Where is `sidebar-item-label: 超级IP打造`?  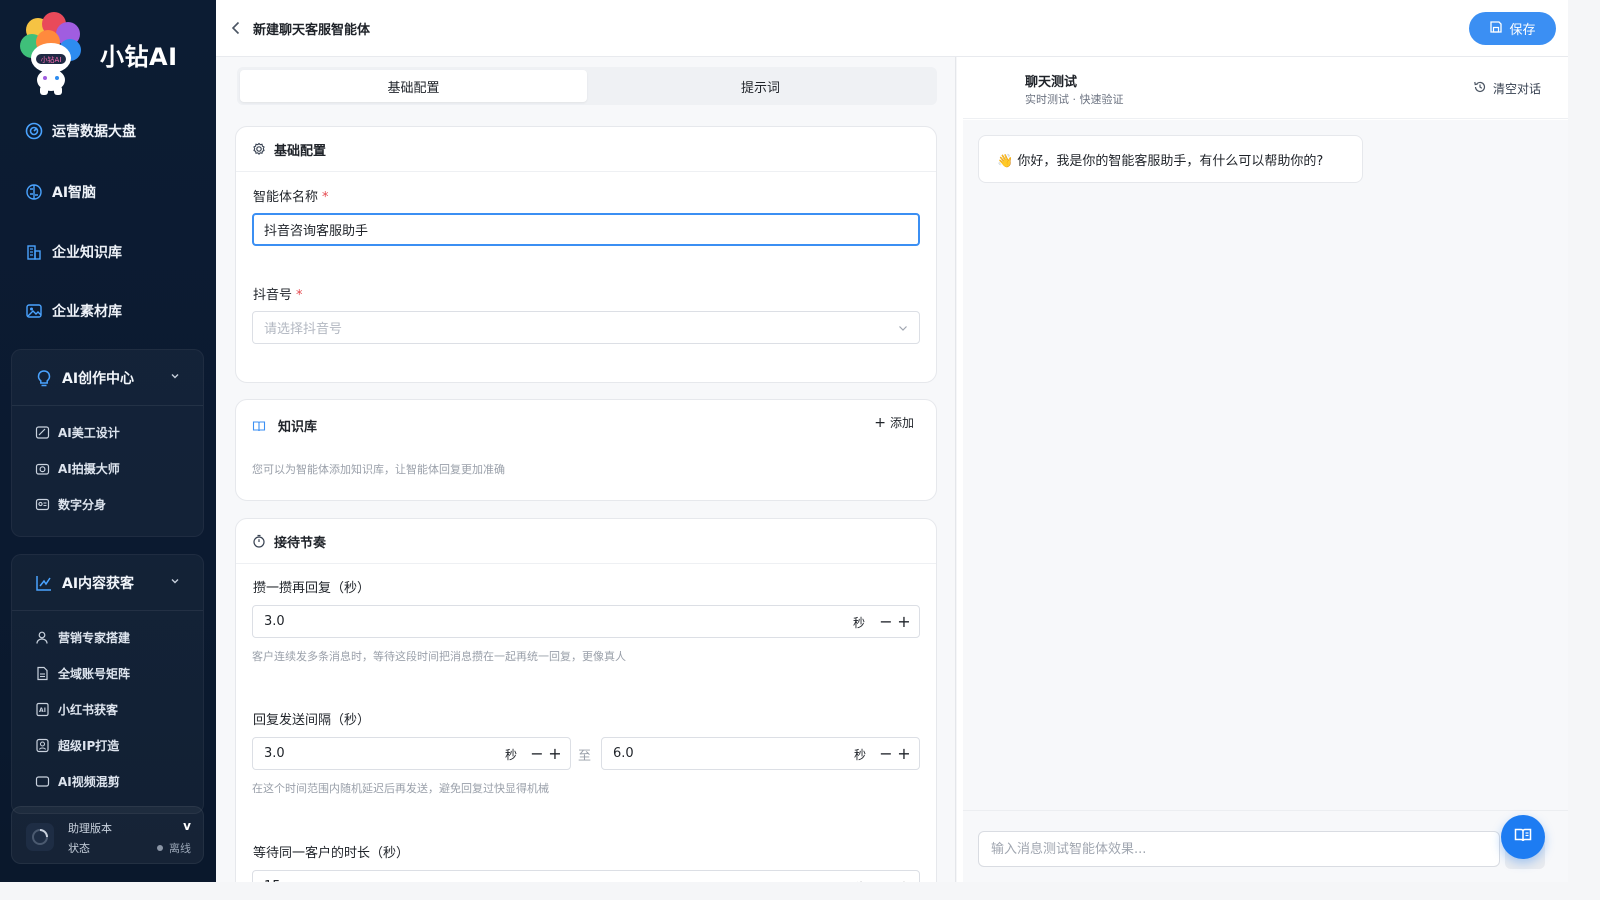
sidebar-item-label: 超级IP打造 is located at coordinates (89, 745).